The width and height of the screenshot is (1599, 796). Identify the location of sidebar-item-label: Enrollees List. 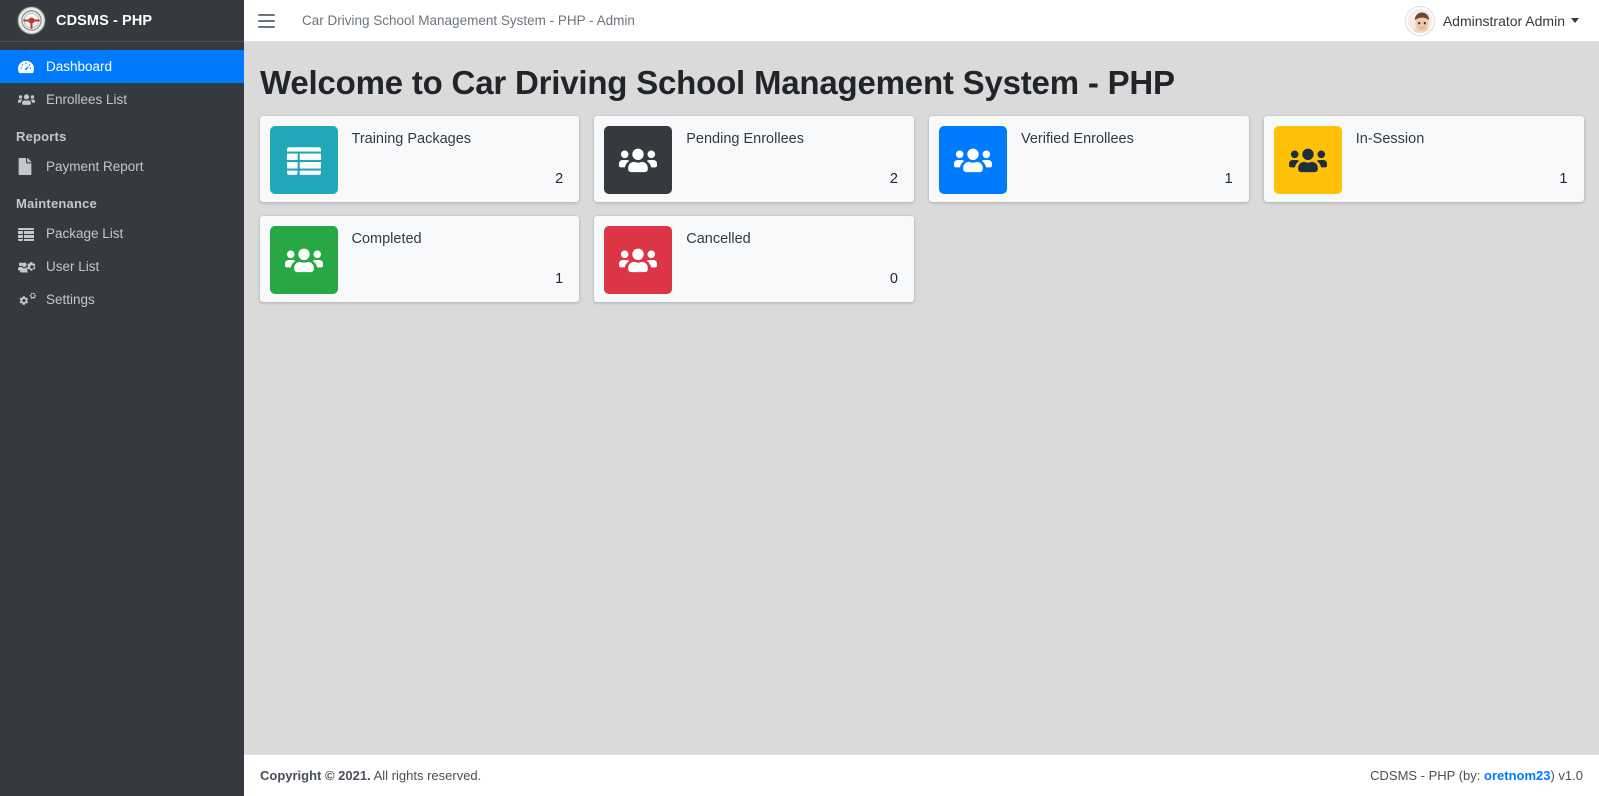
(87, 99).